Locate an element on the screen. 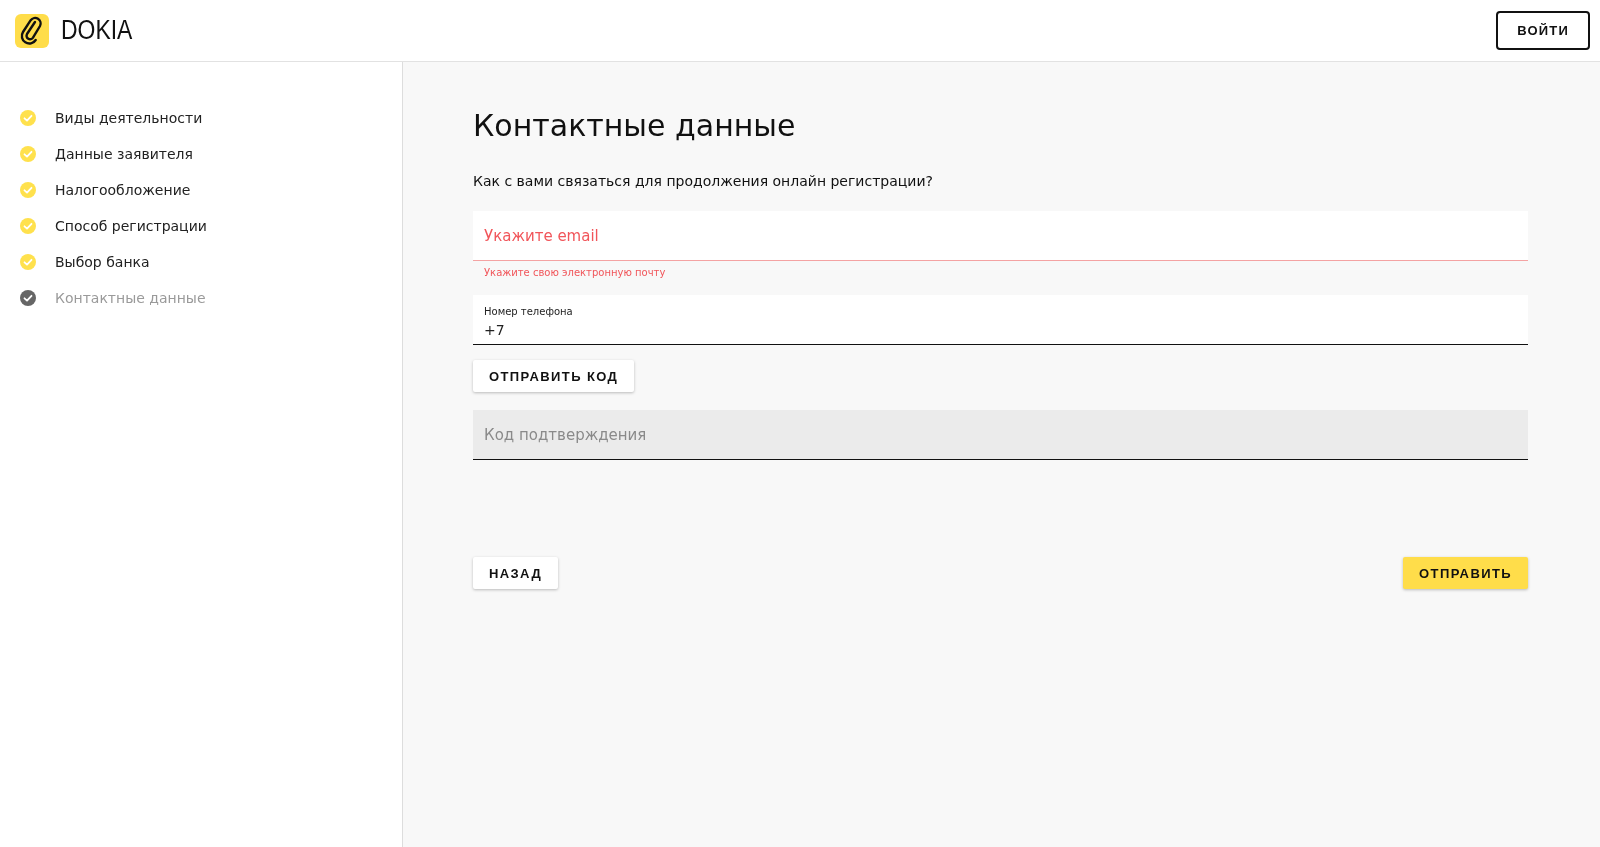  page-title: Контактные данные is located at coordinates (635, 125).